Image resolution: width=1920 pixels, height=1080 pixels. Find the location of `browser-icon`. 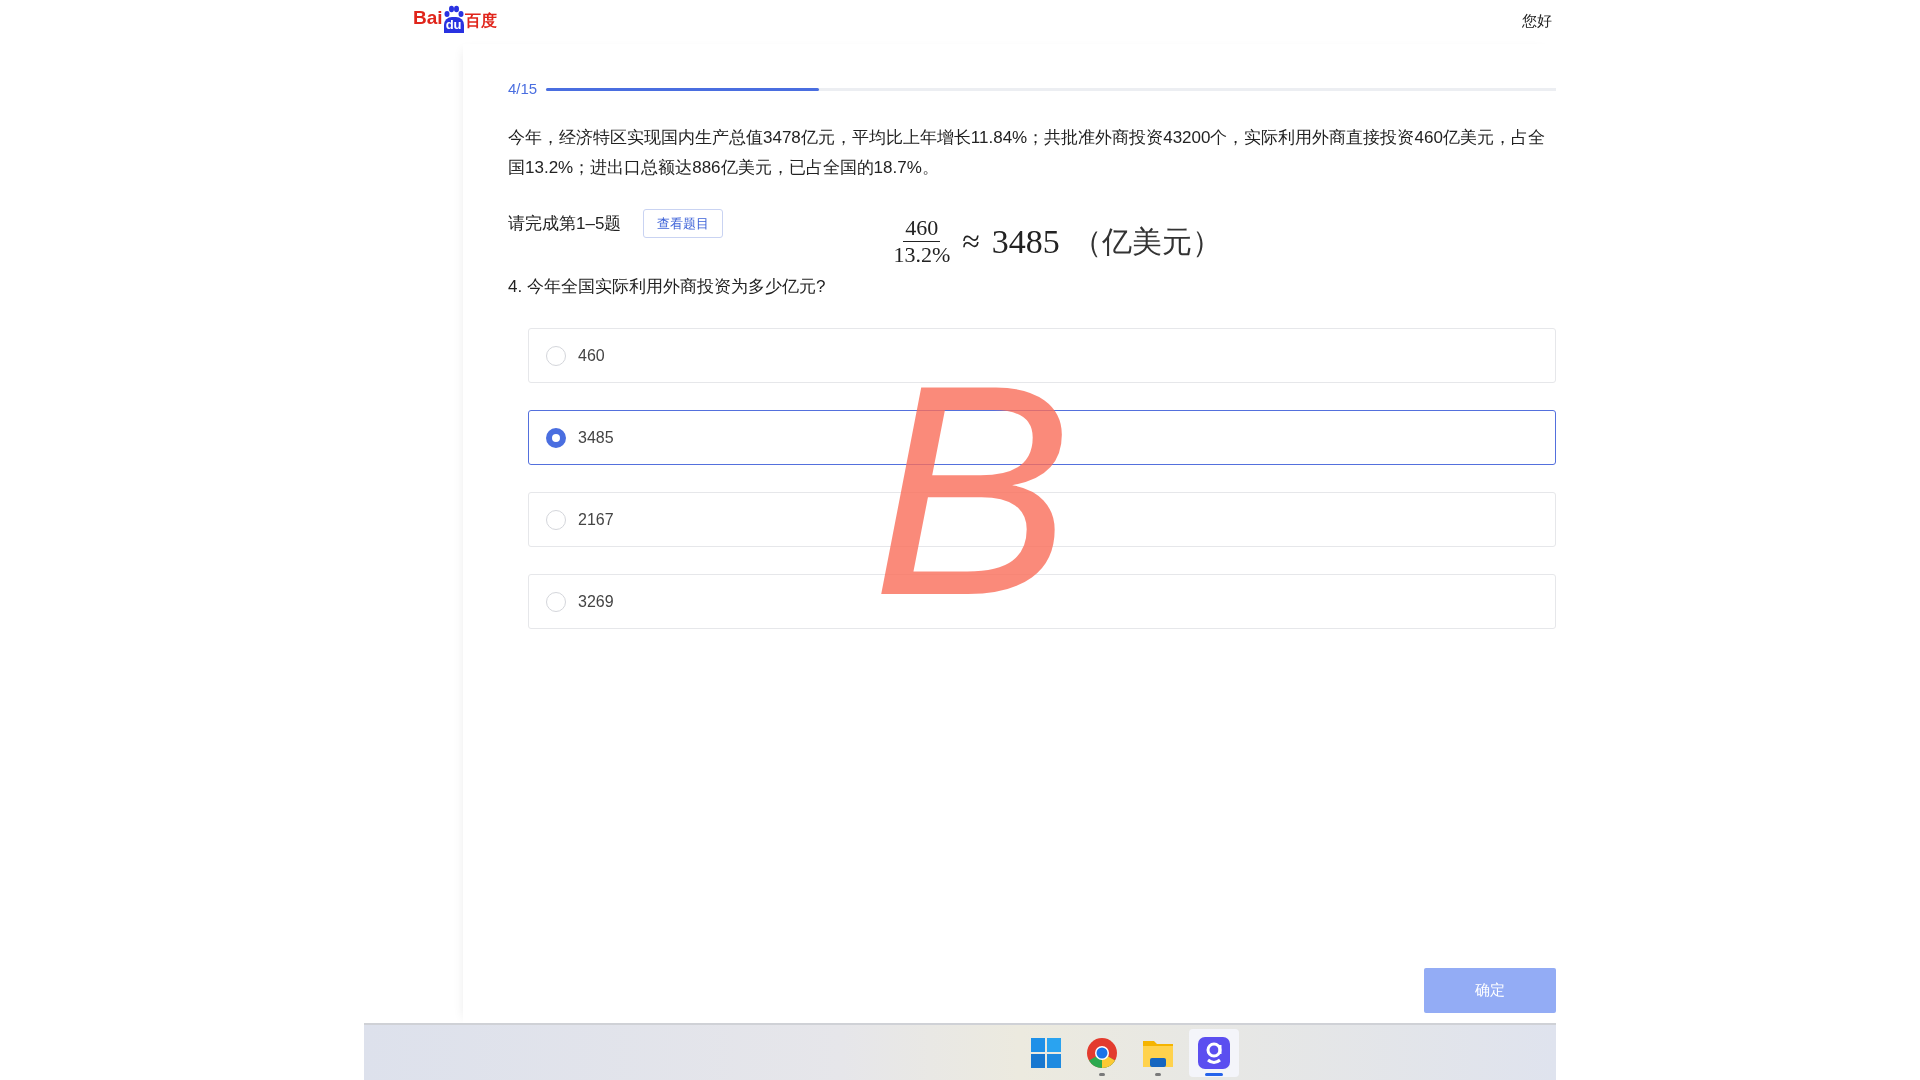

browser-icon is located at coordinates (1102, 1052).